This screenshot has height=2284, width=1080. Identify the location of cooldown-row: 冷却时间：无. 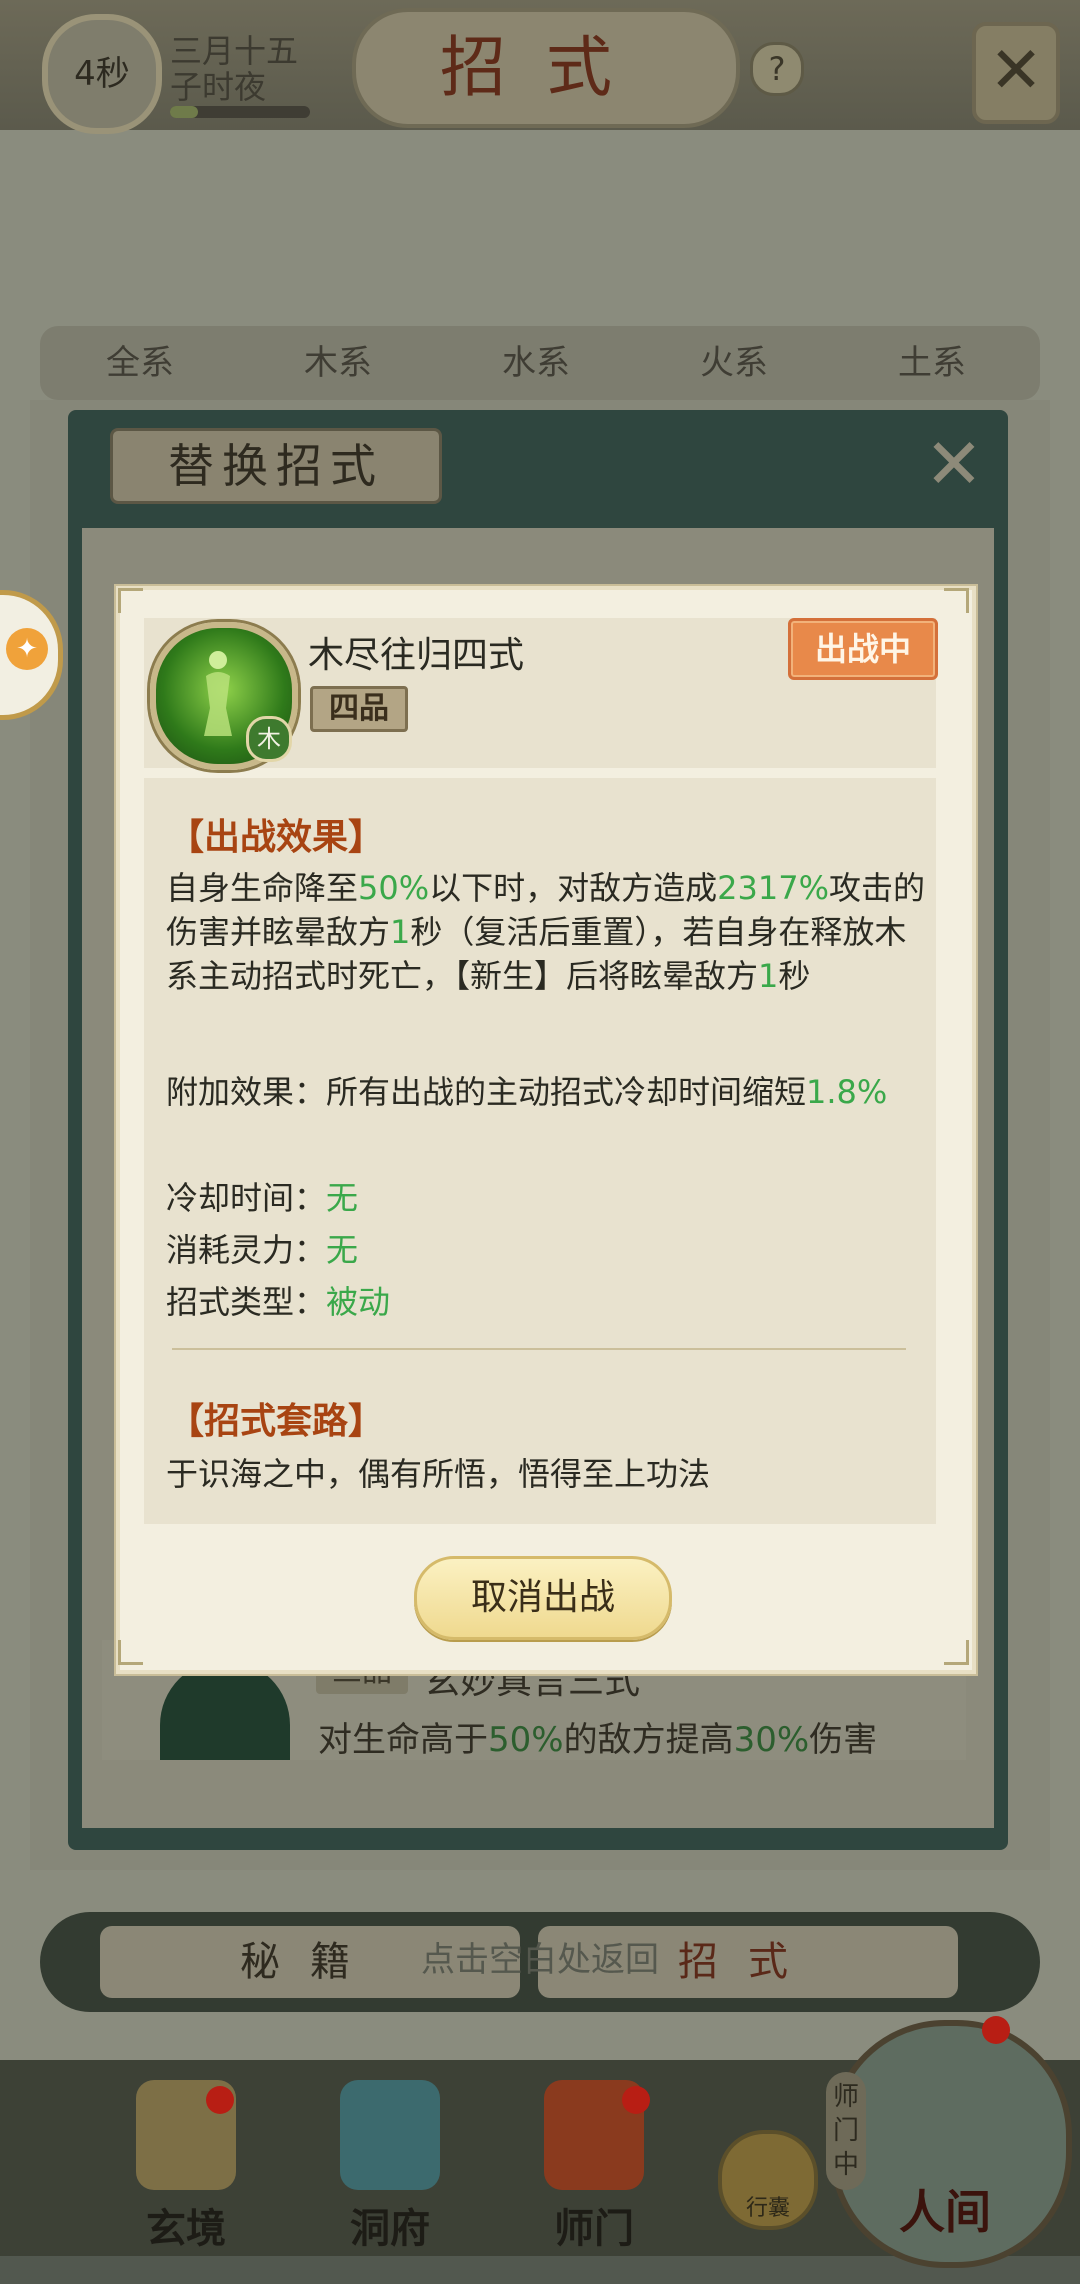
(262, 1198).